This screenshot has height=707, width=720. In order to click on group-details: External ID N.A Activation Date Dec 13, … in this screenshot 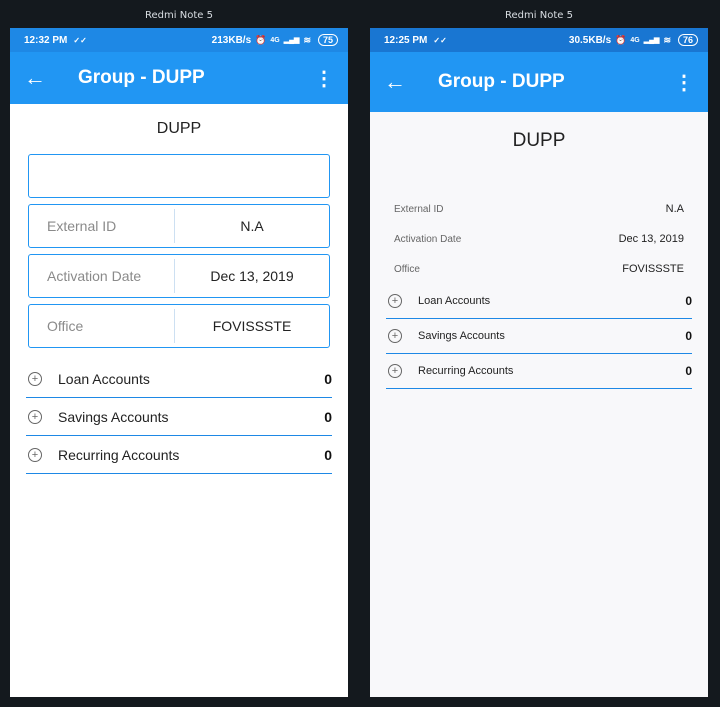, I will do `click(539, 239)`.